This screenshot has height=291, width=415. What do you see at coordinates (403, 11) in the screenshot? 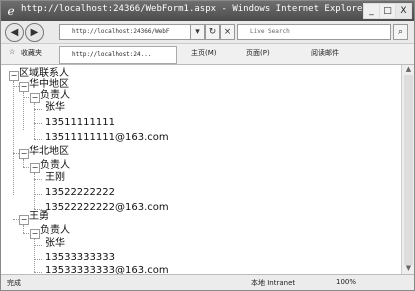
I see `close-button: X` at bounding box center [403, 11].